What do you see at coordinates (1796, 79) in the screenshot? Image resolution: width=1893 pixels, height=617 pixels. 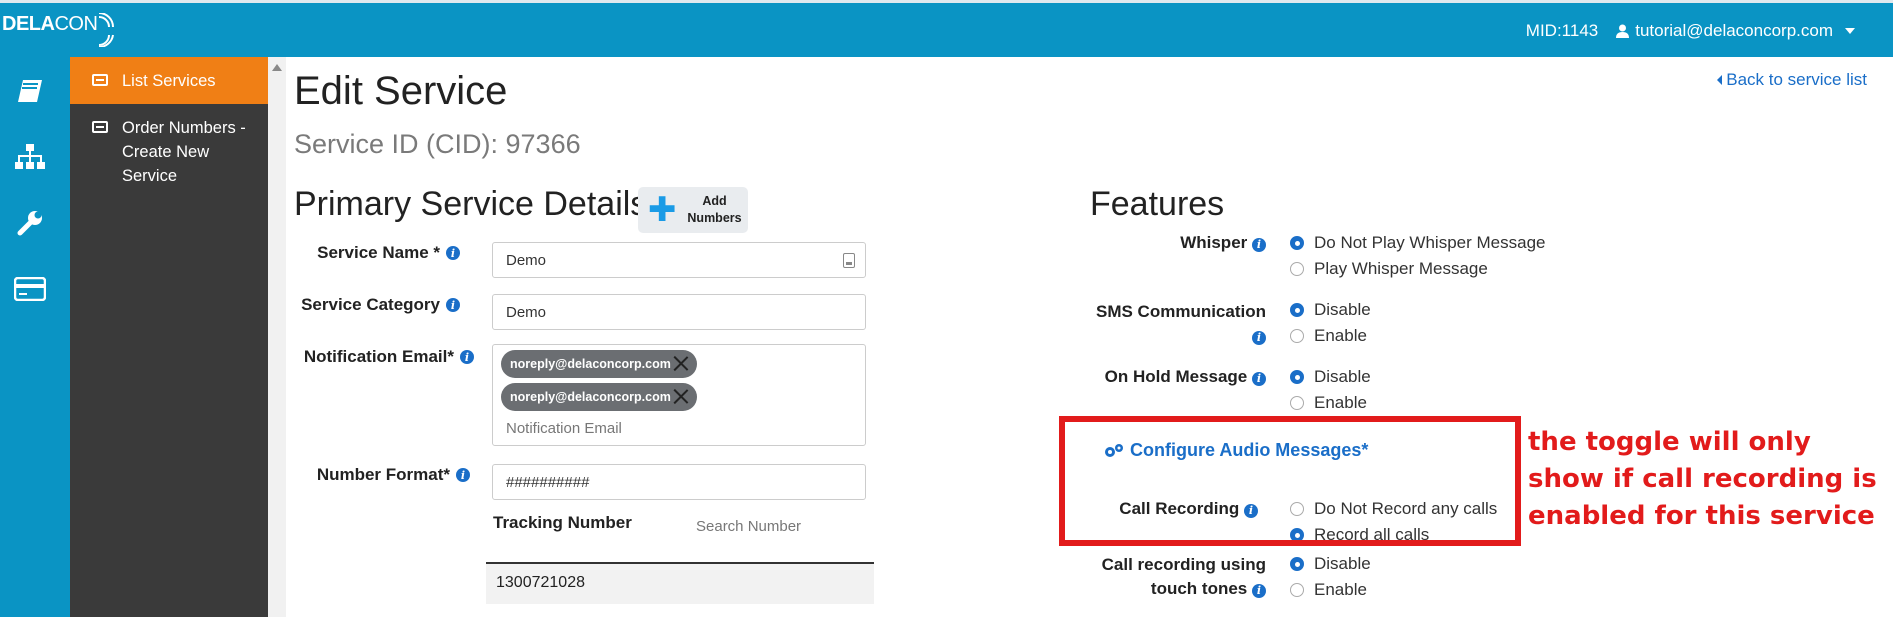 I see `back-link-label: Back to service list` at bounding box center [1796, 79].